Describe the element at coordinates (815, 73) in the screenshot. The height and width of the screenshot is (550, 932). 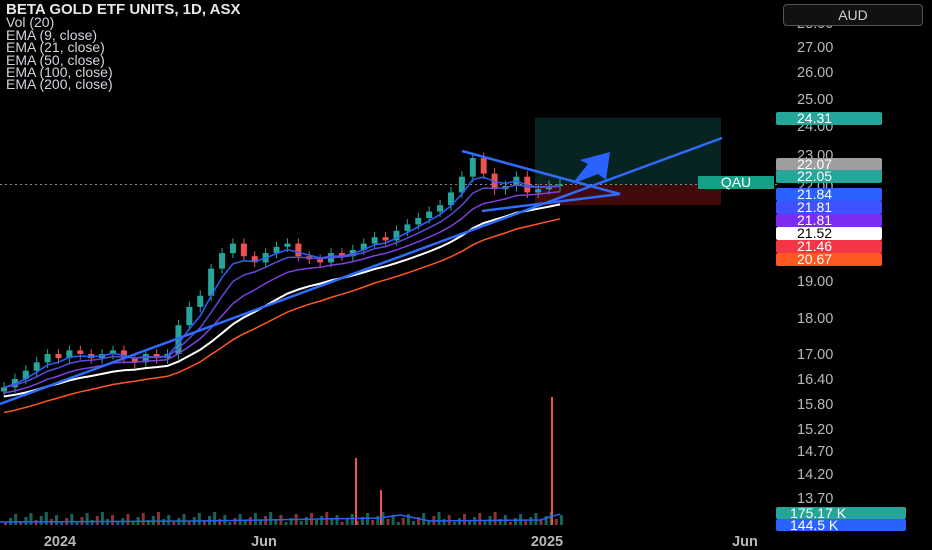
I see `y-tick-label: 26.00` at that location.